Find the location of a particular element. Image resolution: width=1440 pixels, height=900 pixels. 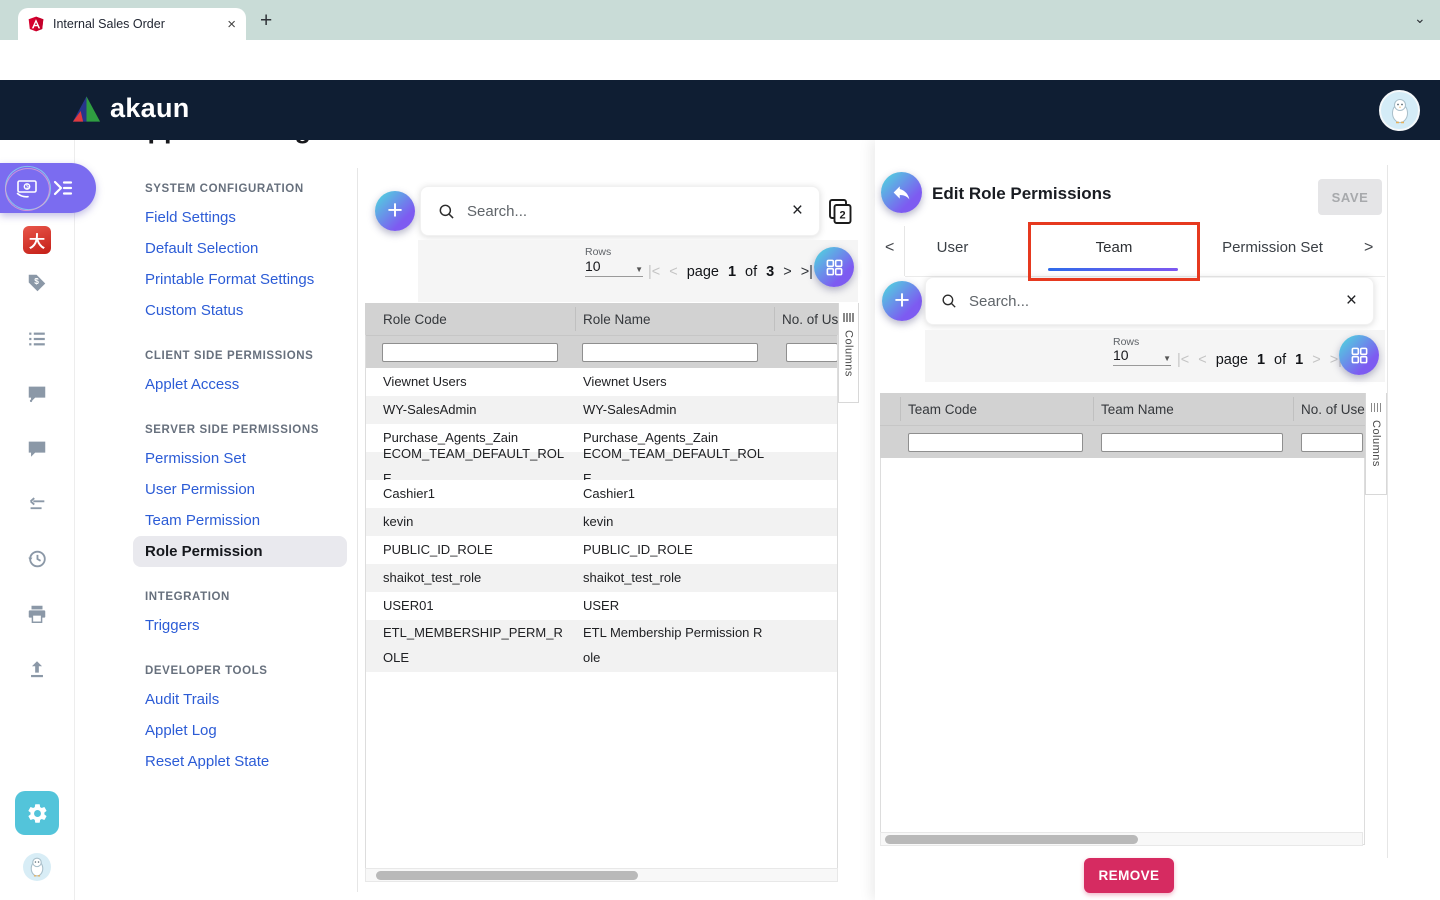

table-row: shaikot_test_role shaikot_test_role is located at coordinates (601, 578).